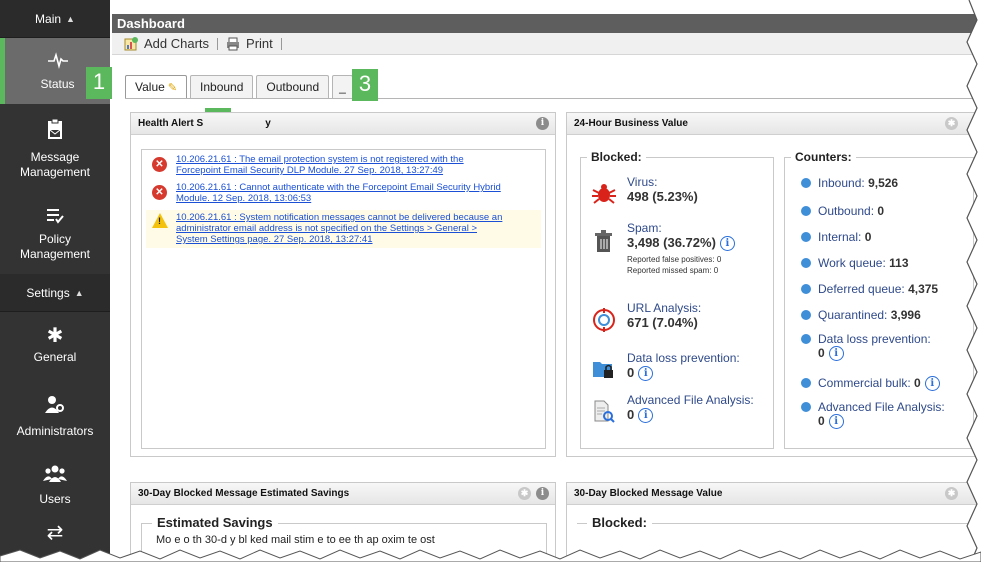  Describe the element at coordinates (642, 182) in the screenshot. I see `virus-label: Virus:` at that location.